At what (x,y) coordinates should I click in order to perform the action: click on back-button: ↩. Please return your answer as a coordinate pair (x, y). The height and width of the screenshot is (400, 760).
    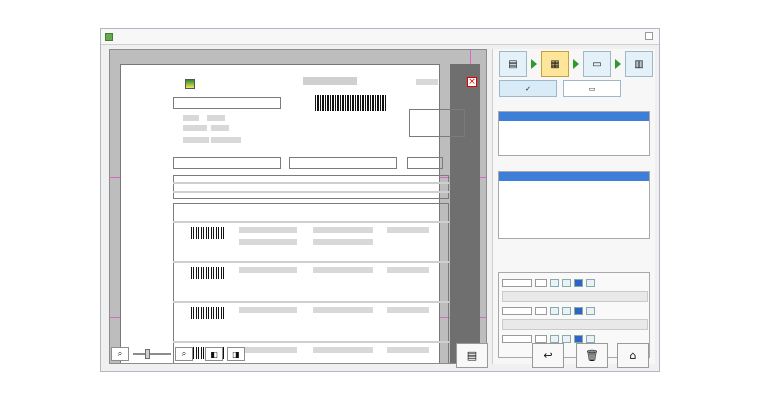
    Looking at the image, I should click on (548, 355).